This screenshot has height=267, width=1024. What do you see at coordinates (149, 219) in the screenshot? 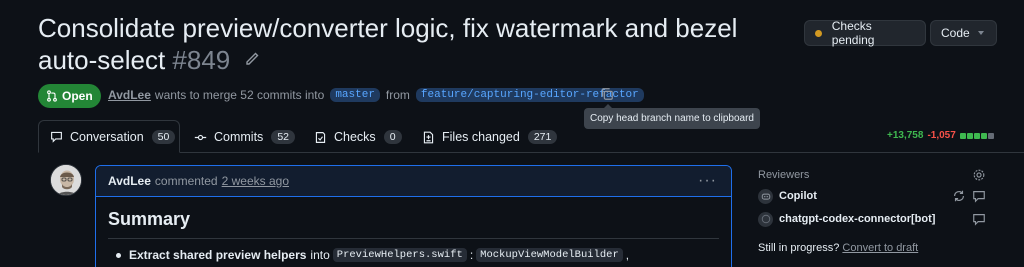
I see `comment-heading: Summary` at bounding box center [149, 219].